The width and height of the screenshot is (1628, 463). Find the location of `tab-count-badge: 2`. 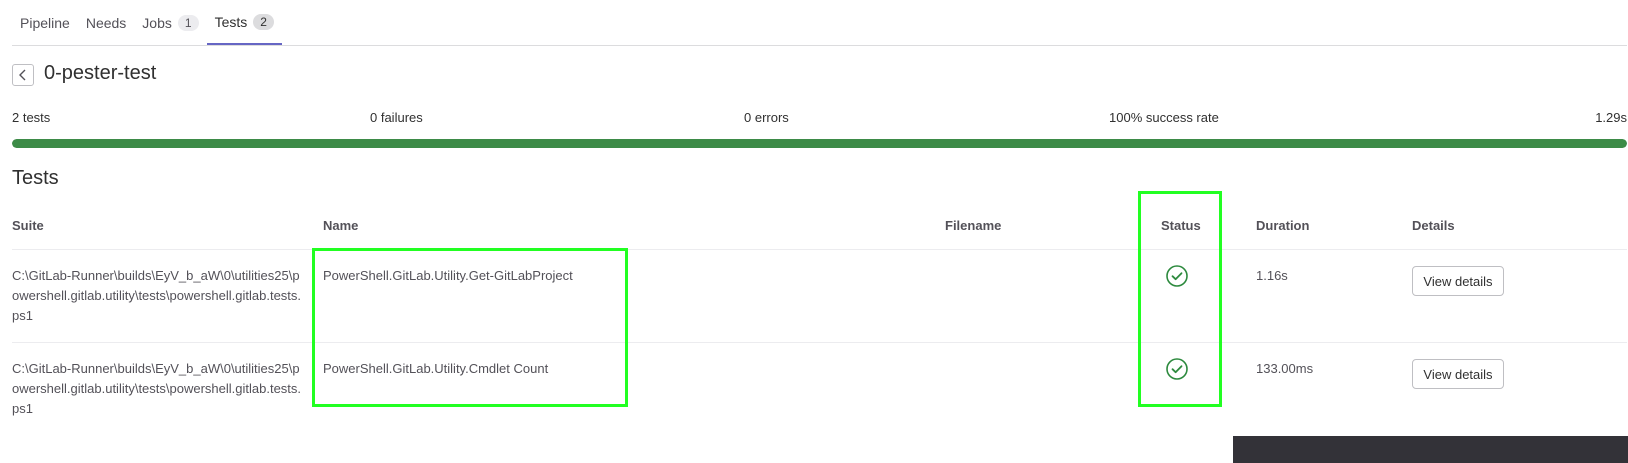

tab-count-badge: 2 is located at coordinates (263, 22).